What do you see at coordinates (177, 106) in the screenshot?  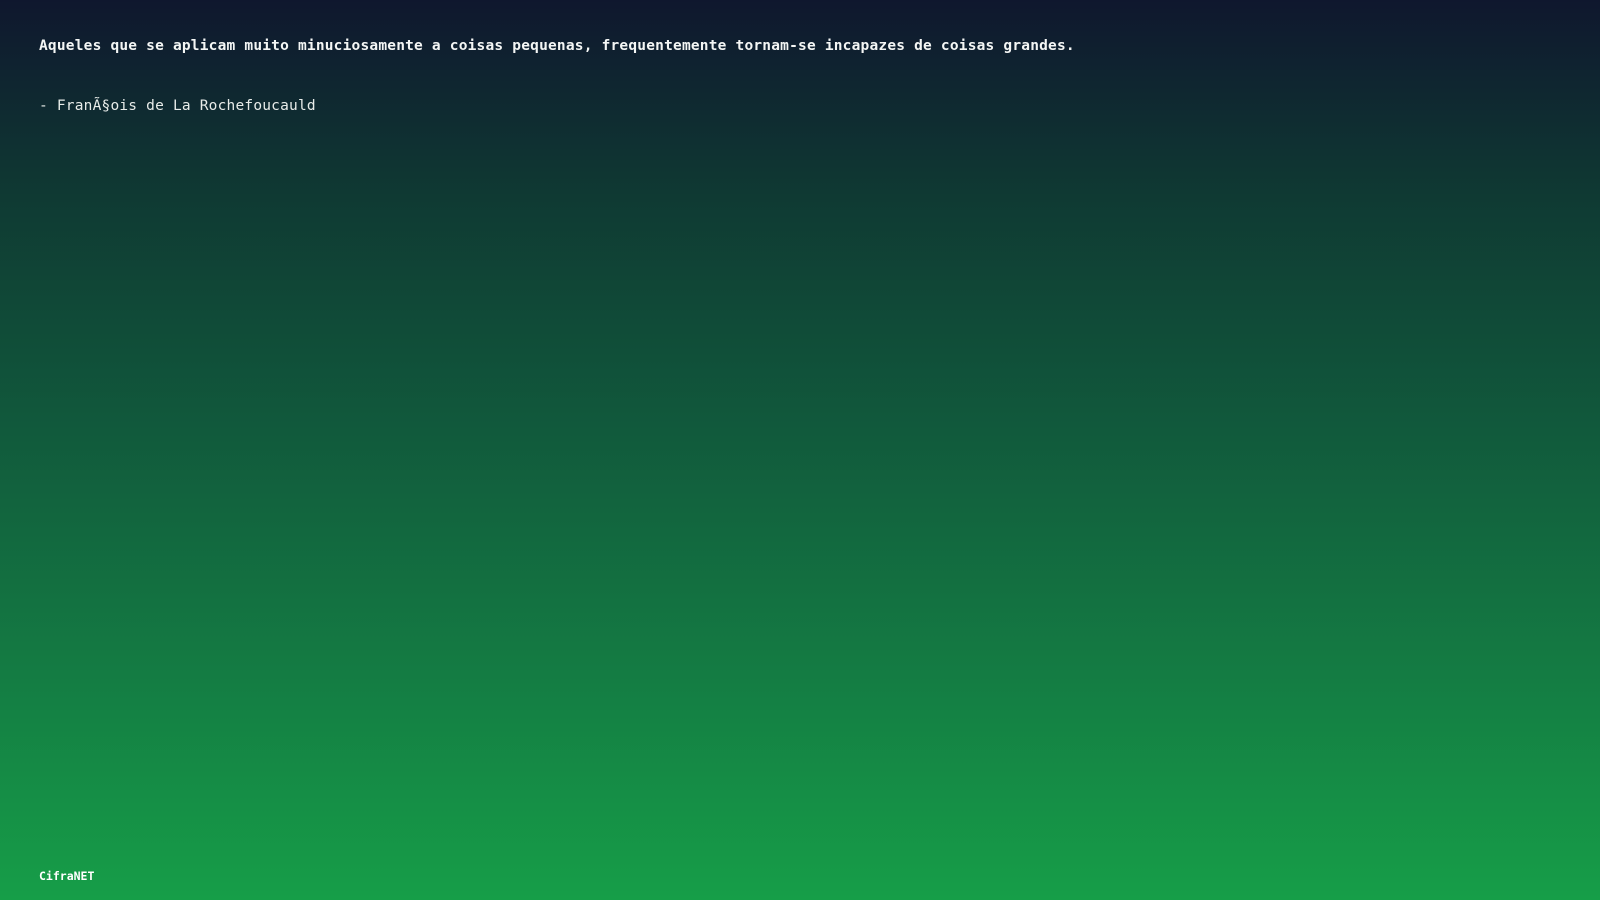 I see `quote-author: - FranÃ§ois de La Rochefoucauld` at bounding box center [177, 106].